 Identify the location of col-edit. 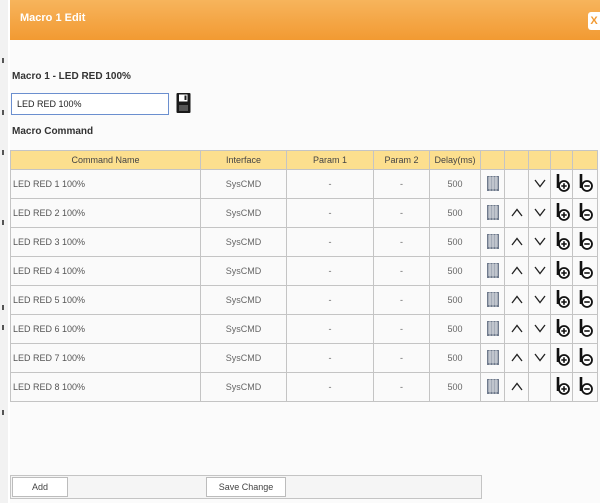
(492, 160).